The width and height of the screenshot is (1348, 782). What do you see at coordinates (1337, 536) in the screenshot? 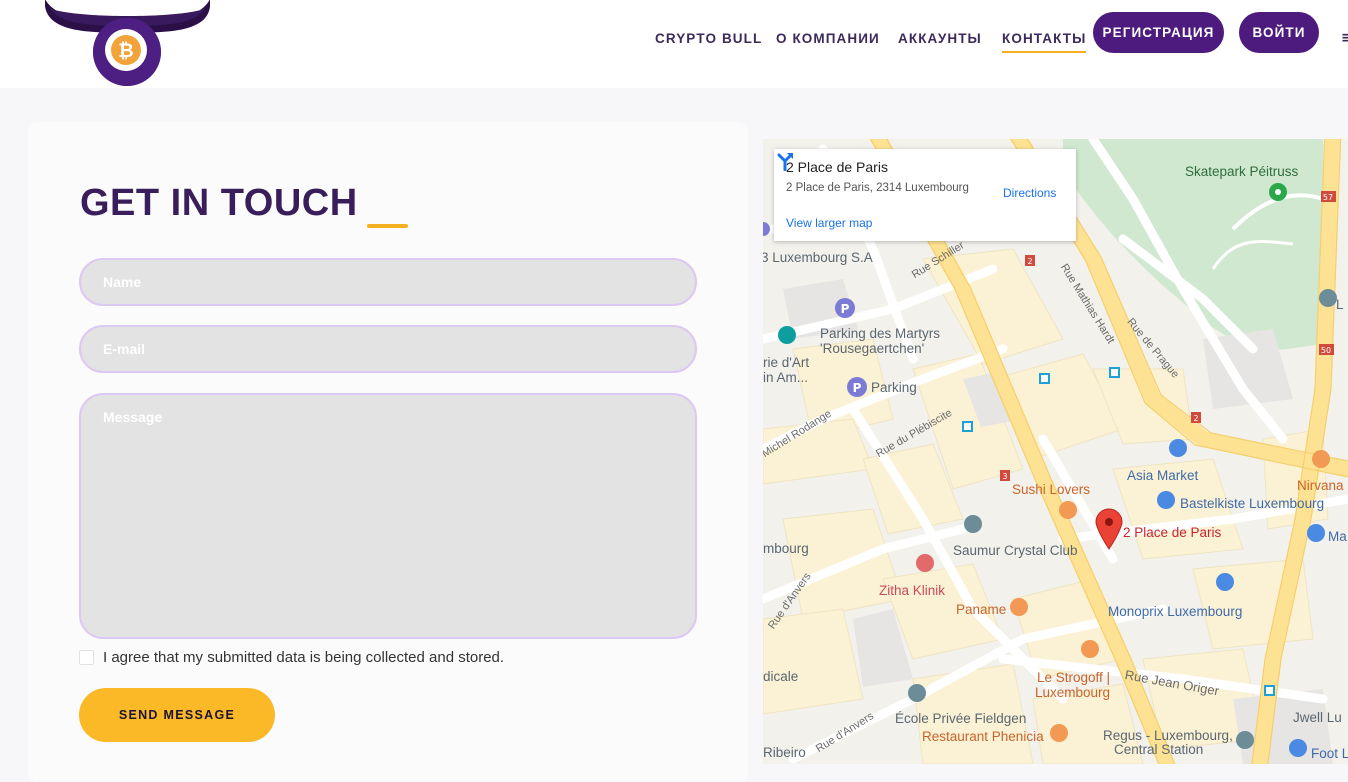
I see `map-label-ma: Ma` at bounding box center [1337, 536].